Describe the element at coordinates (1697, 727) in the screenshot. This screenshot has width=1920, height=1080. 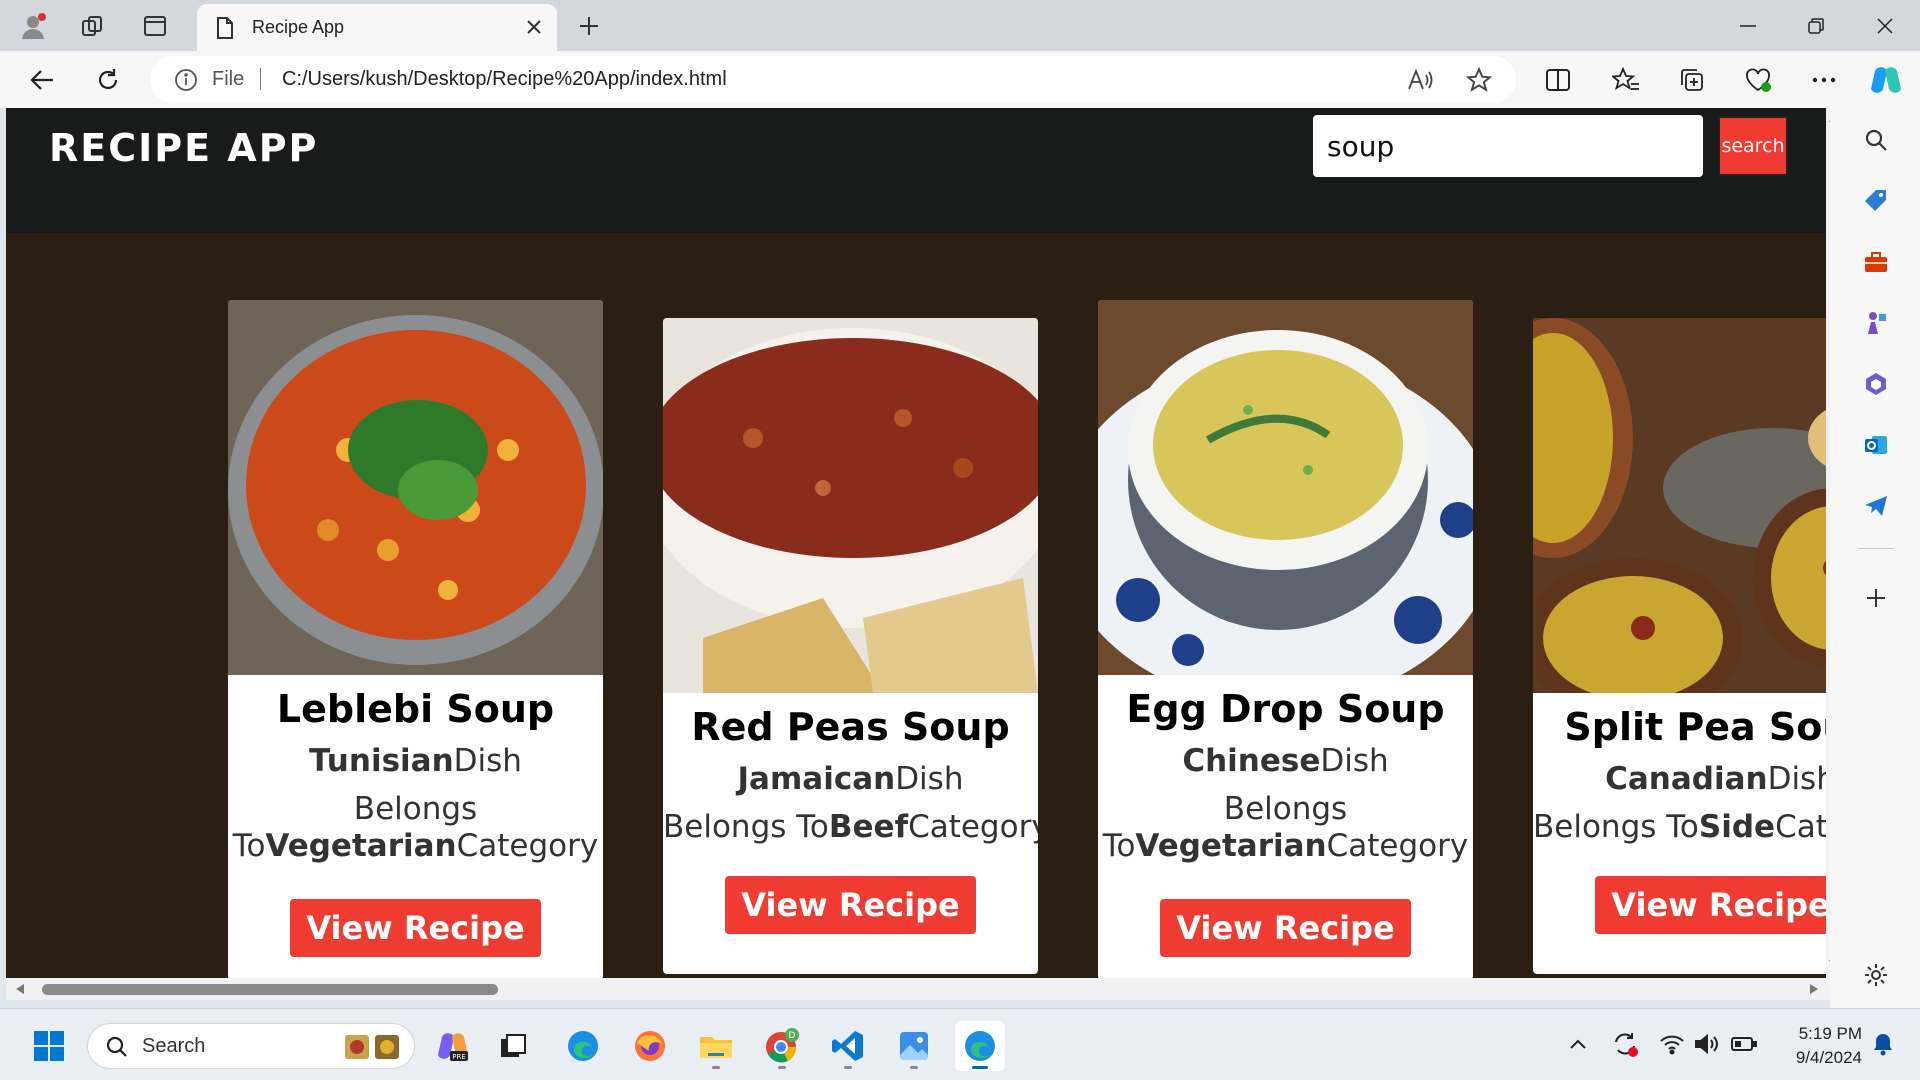
I see `recipe-name: Split Pea Soup` at that location.